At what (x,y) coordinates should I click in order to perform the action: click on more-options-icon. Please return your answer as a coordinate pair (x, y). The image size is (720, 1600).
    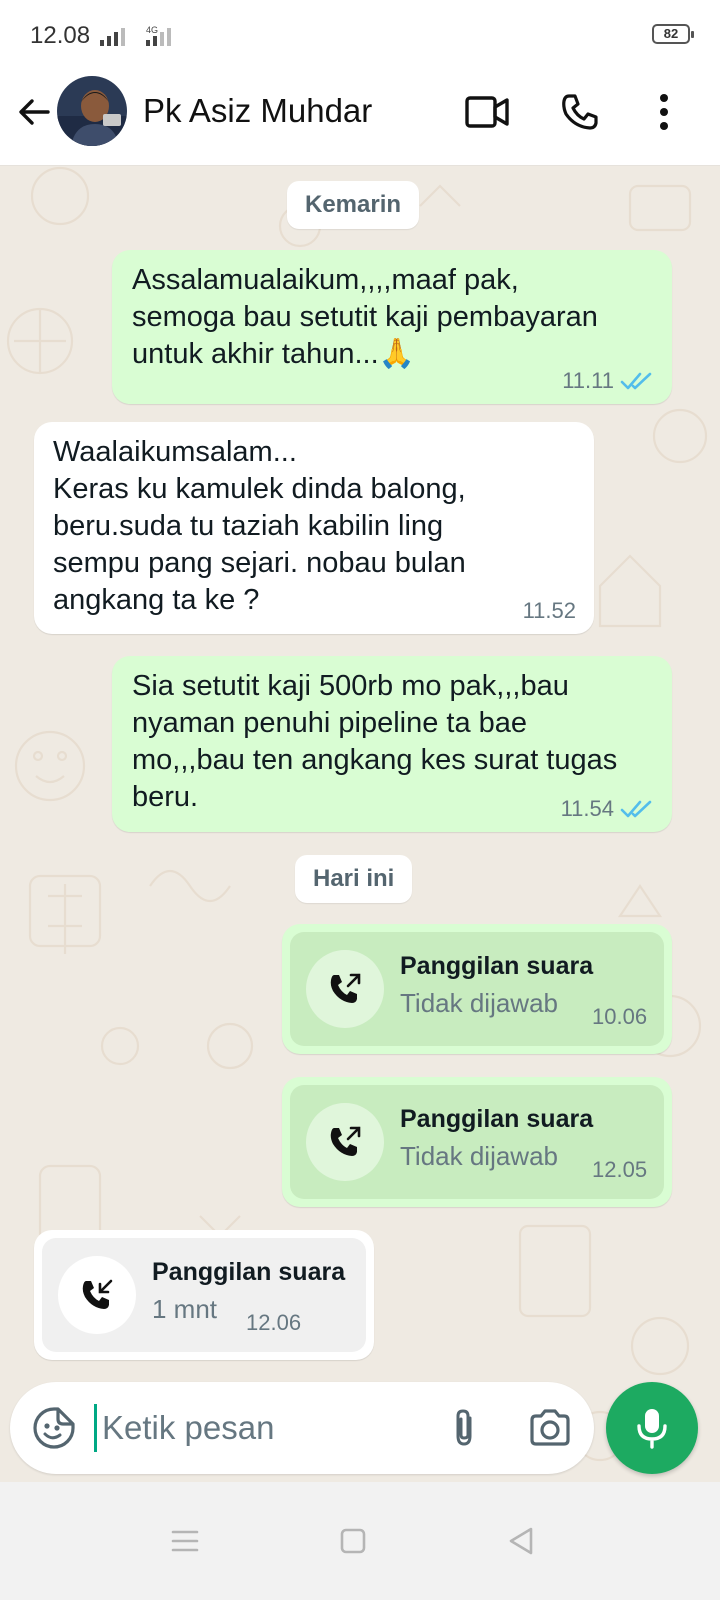
    Looking at the image, I should click on (664, 112).